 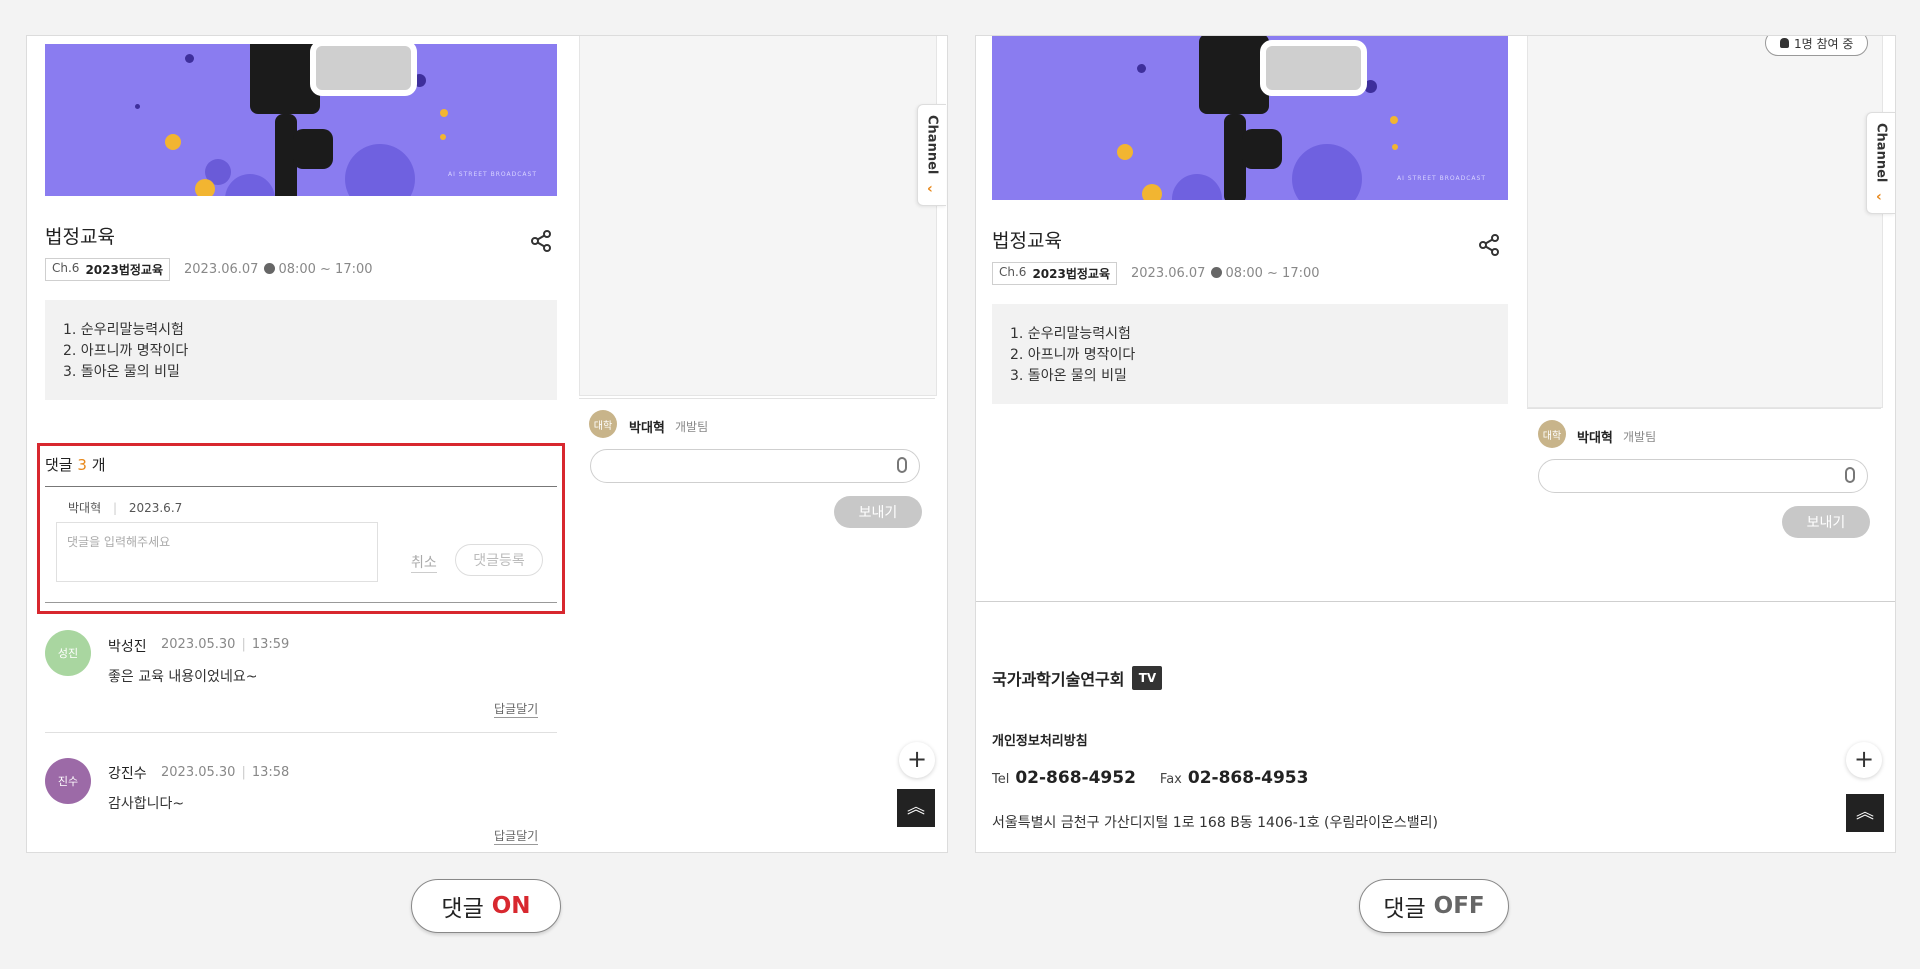 I want to click on comment-time: 13:59, so click(x=270, y=644).